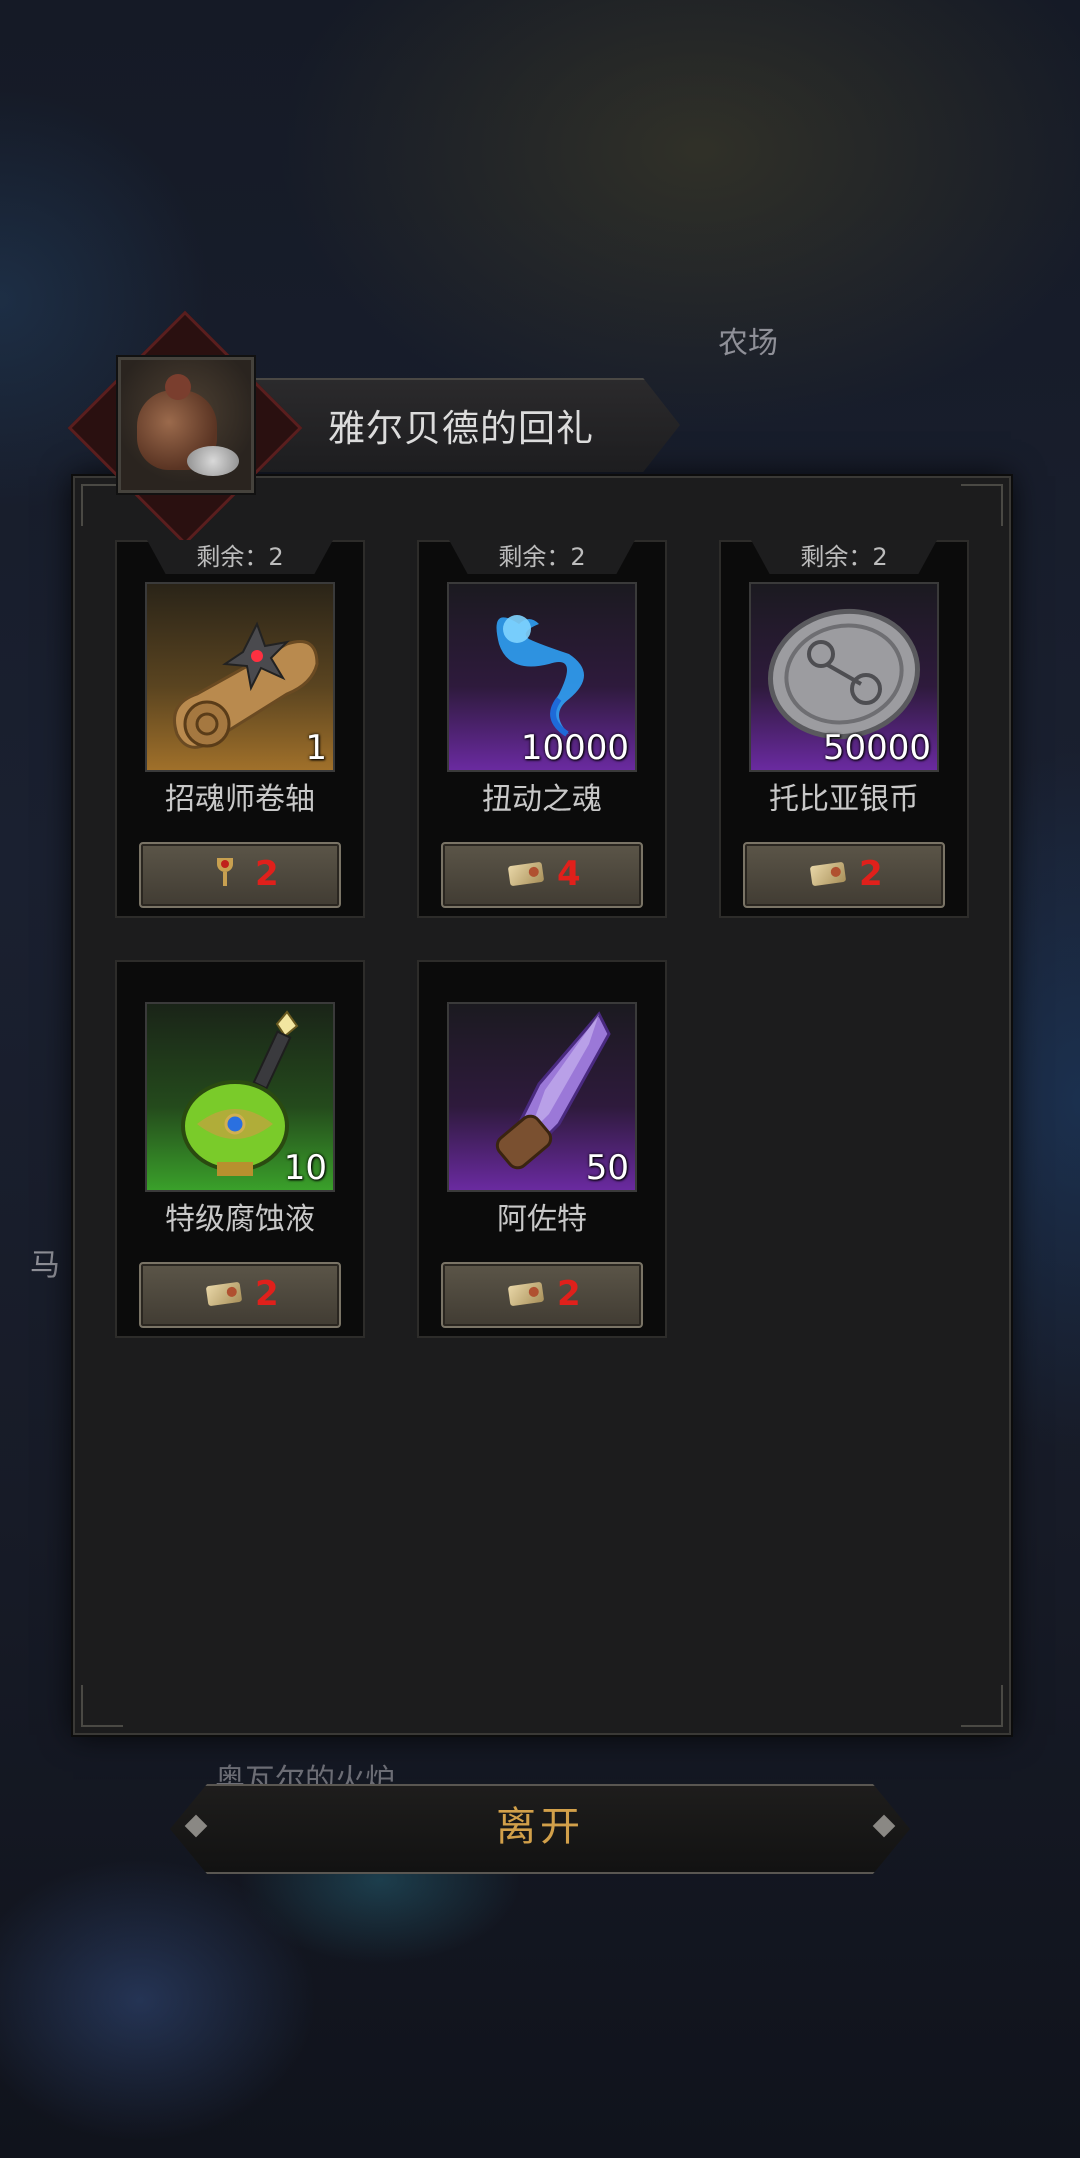  What do you see at coordinates (876, 748) in the screenshot?
I see `item-quantity: 50000` at bounding box center [876, 748].